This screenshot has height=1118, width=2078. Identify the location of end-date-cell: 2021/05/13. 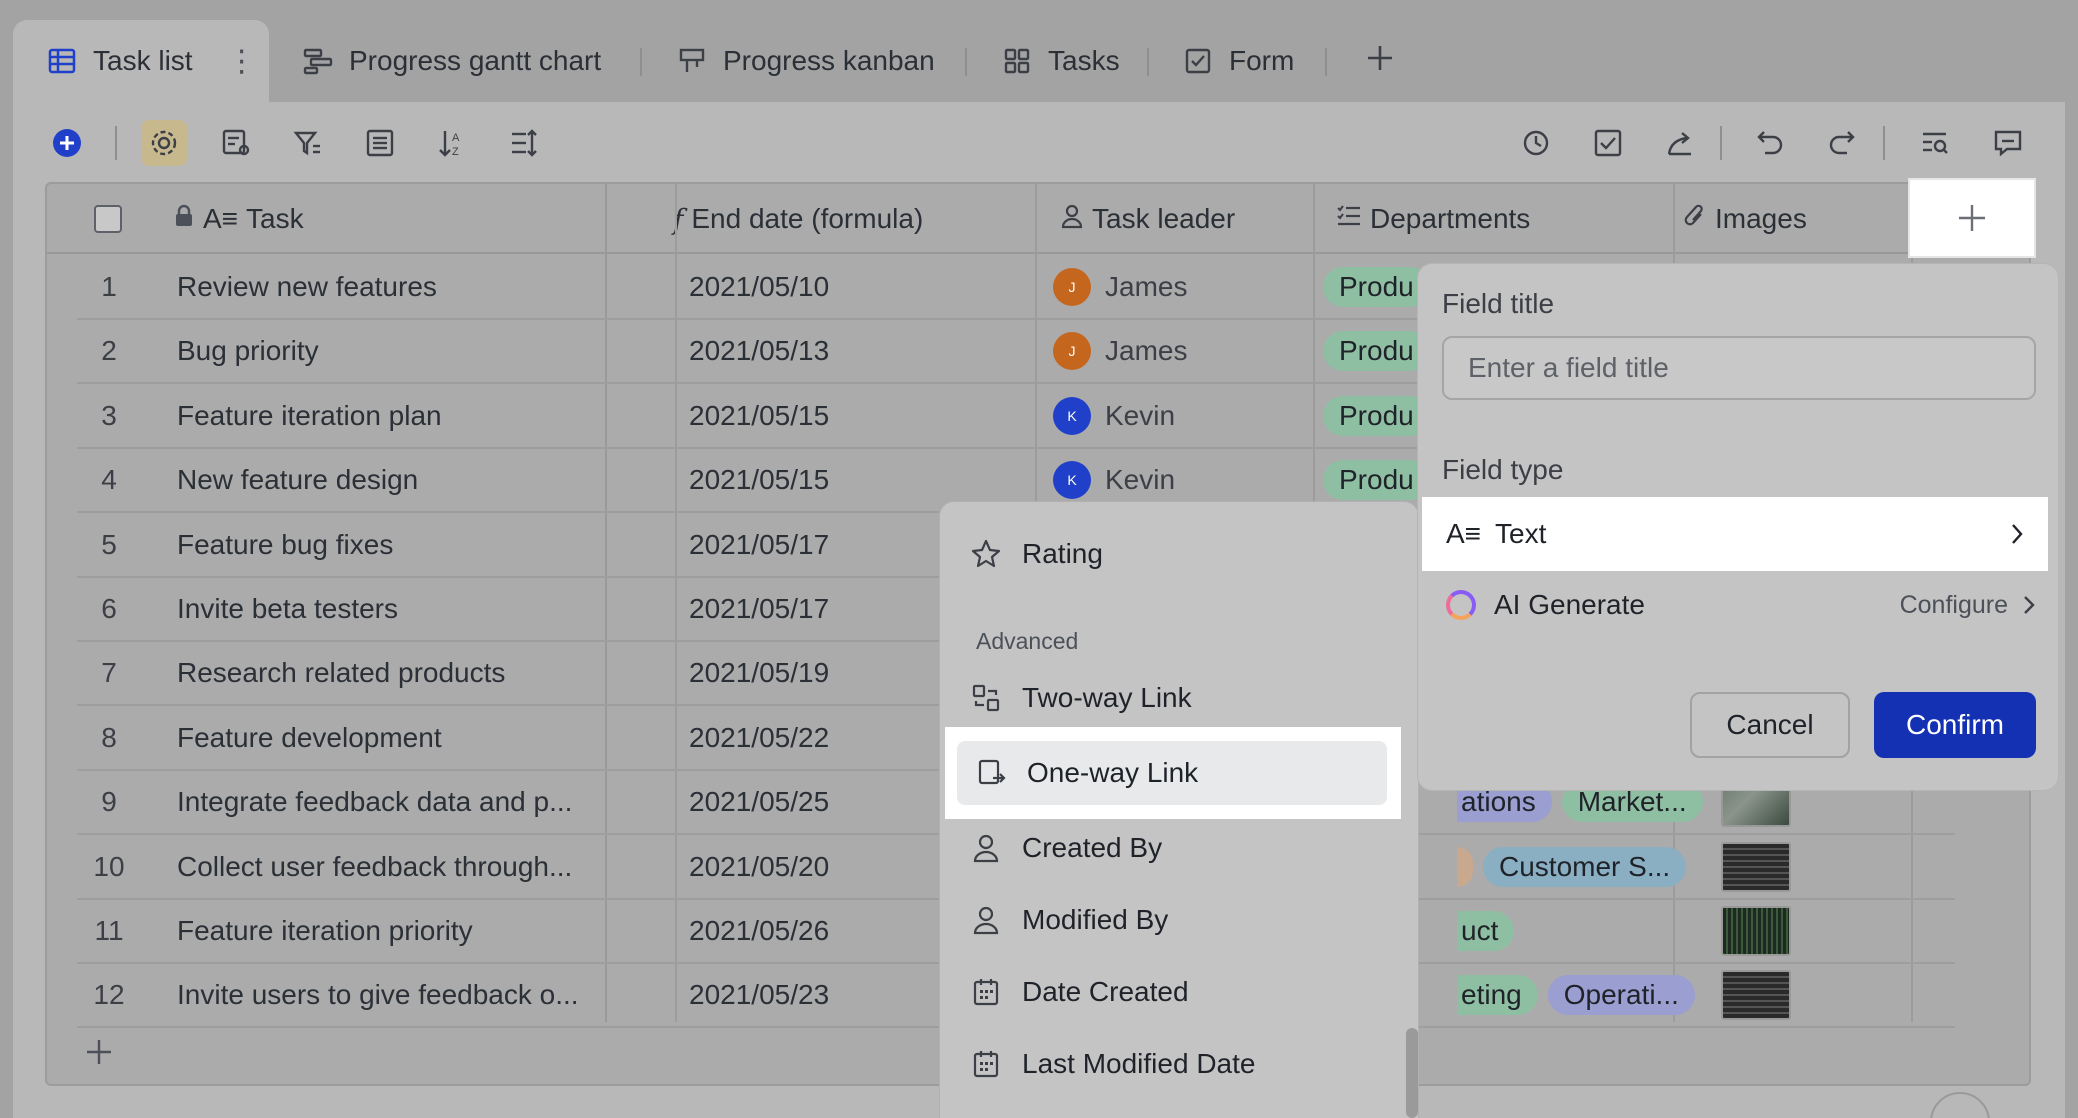
(759, 351).